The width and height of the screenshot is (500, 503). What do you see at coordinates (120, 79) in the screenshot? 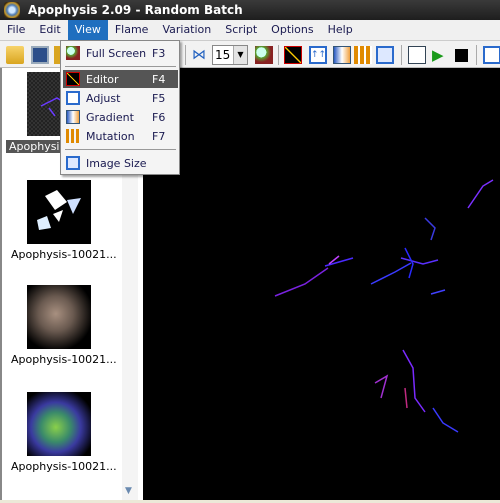
I see `menu-item-editor: Editor F4` at bounding box center [120, 79].